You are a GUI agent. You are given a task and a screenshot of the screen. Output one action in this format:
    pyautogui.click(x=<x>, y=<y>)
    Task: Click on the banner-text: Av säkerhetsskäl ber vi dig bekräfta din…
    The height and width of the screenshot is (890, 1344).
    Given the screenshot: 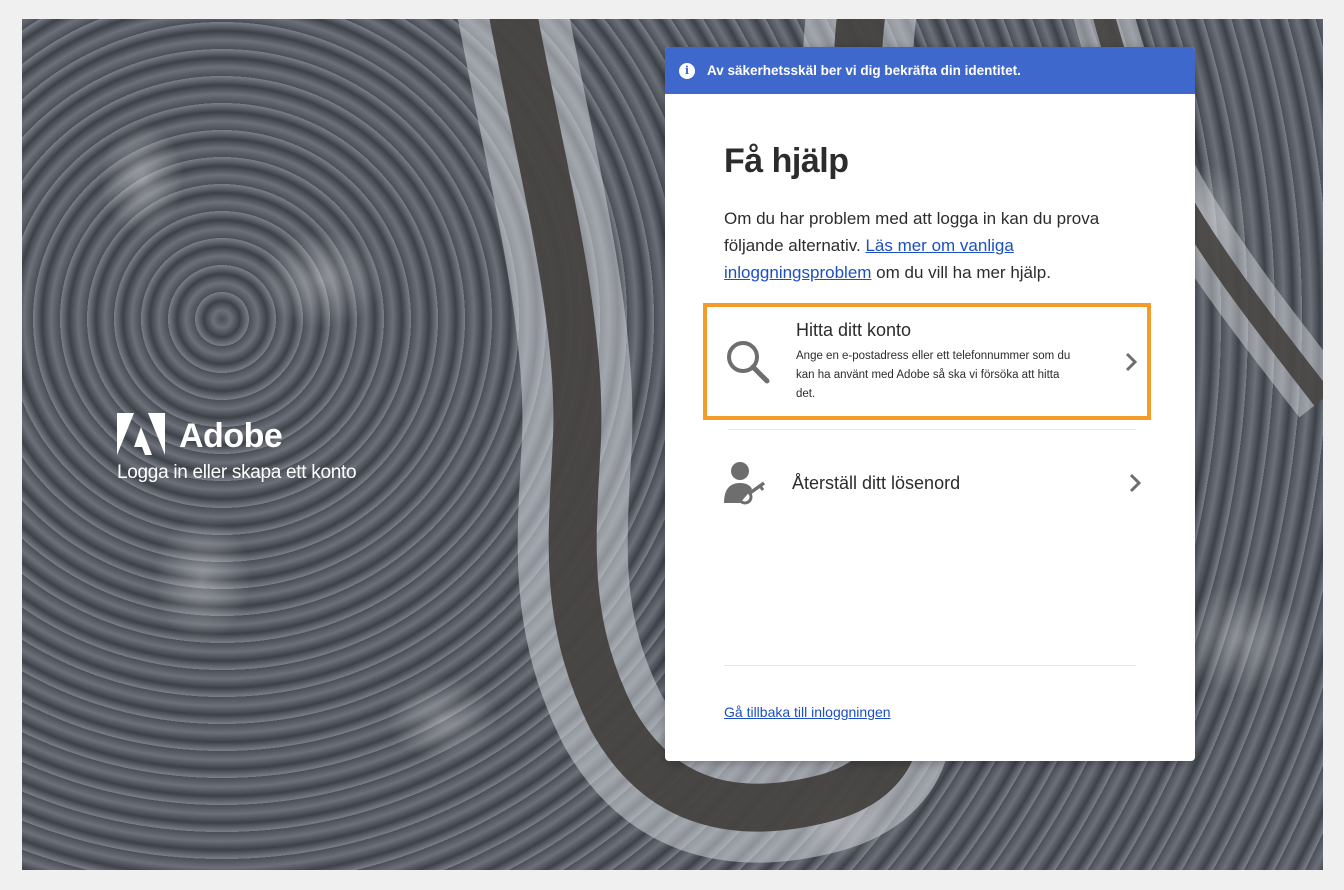 What is the action you would take?
    pyautogui.click(x=864, y=70)
    